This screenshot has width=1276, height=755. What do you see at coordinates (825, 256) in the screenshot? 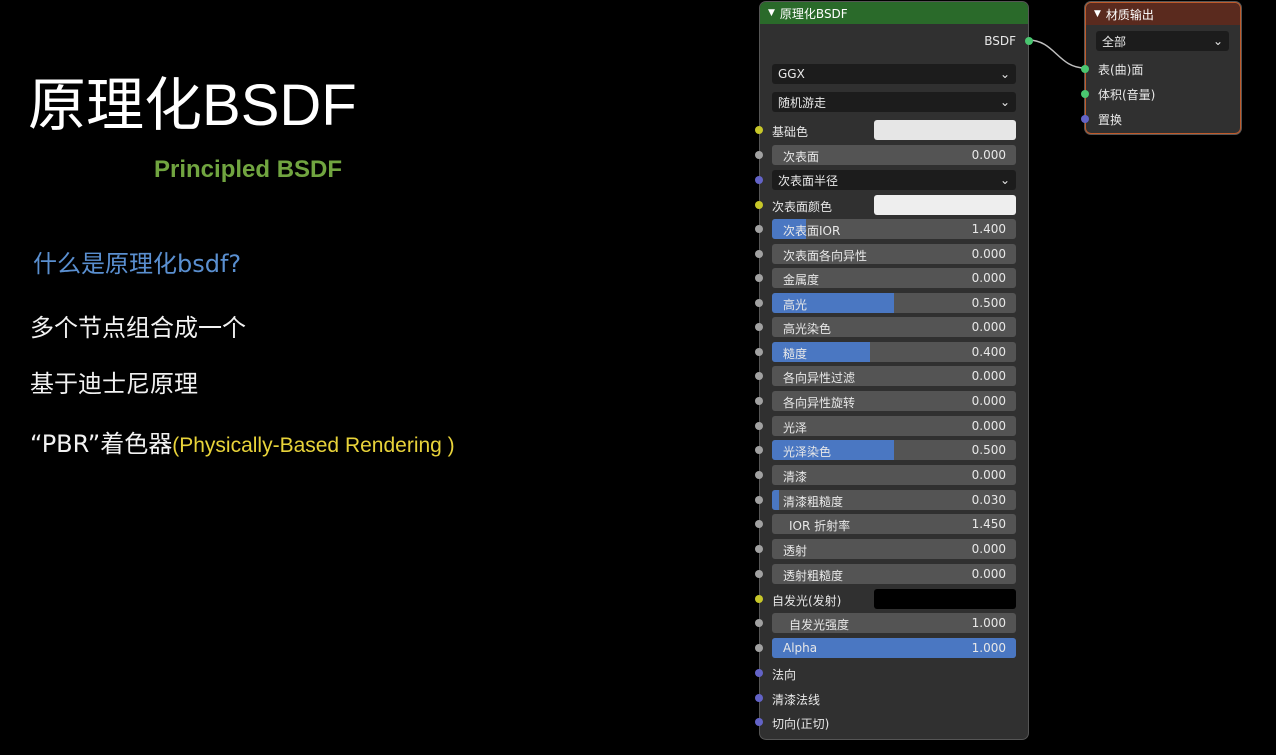
I see `field-label: 次表面各向异性` at bounding box center [825, 256].